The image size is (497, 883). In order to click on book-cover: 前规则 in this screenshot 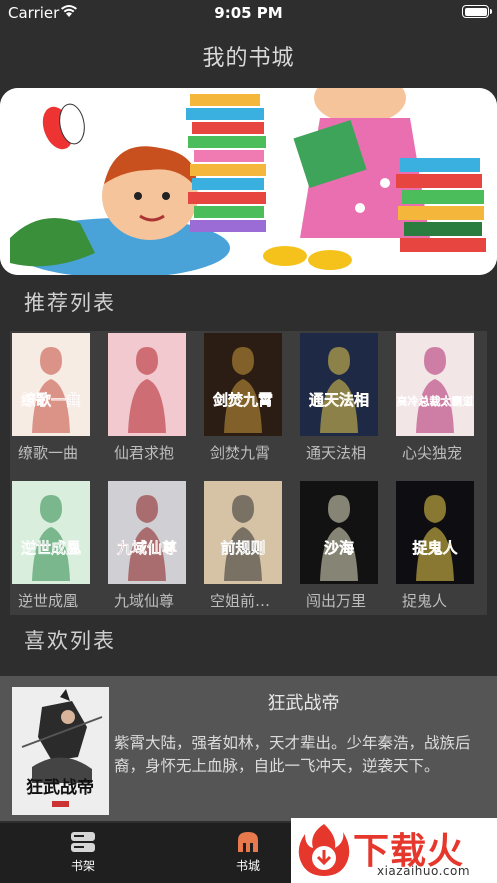, I will do `click(243, 532)`.